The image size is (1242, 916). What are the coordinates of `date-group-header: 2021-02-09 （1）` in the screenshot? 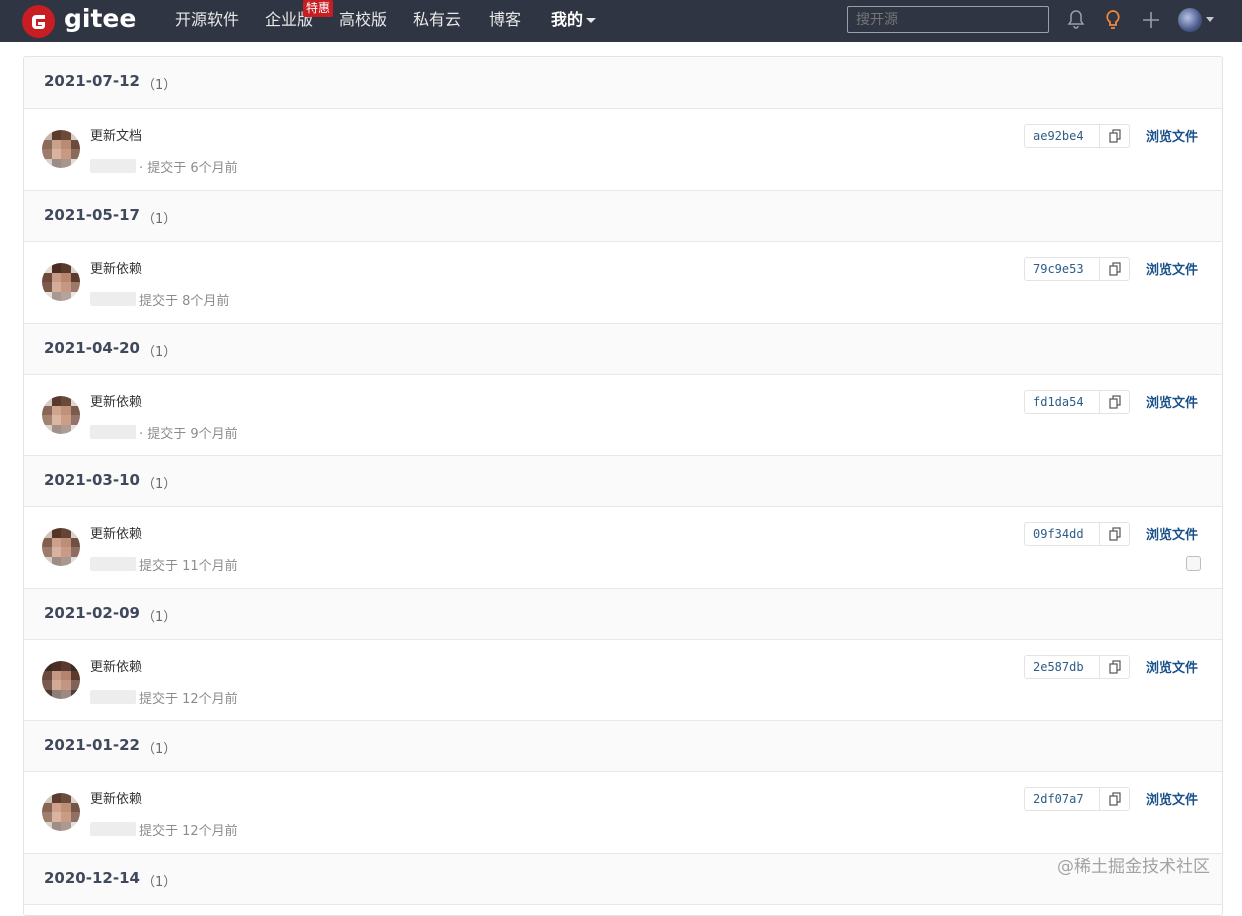 It's located at (623, 614).